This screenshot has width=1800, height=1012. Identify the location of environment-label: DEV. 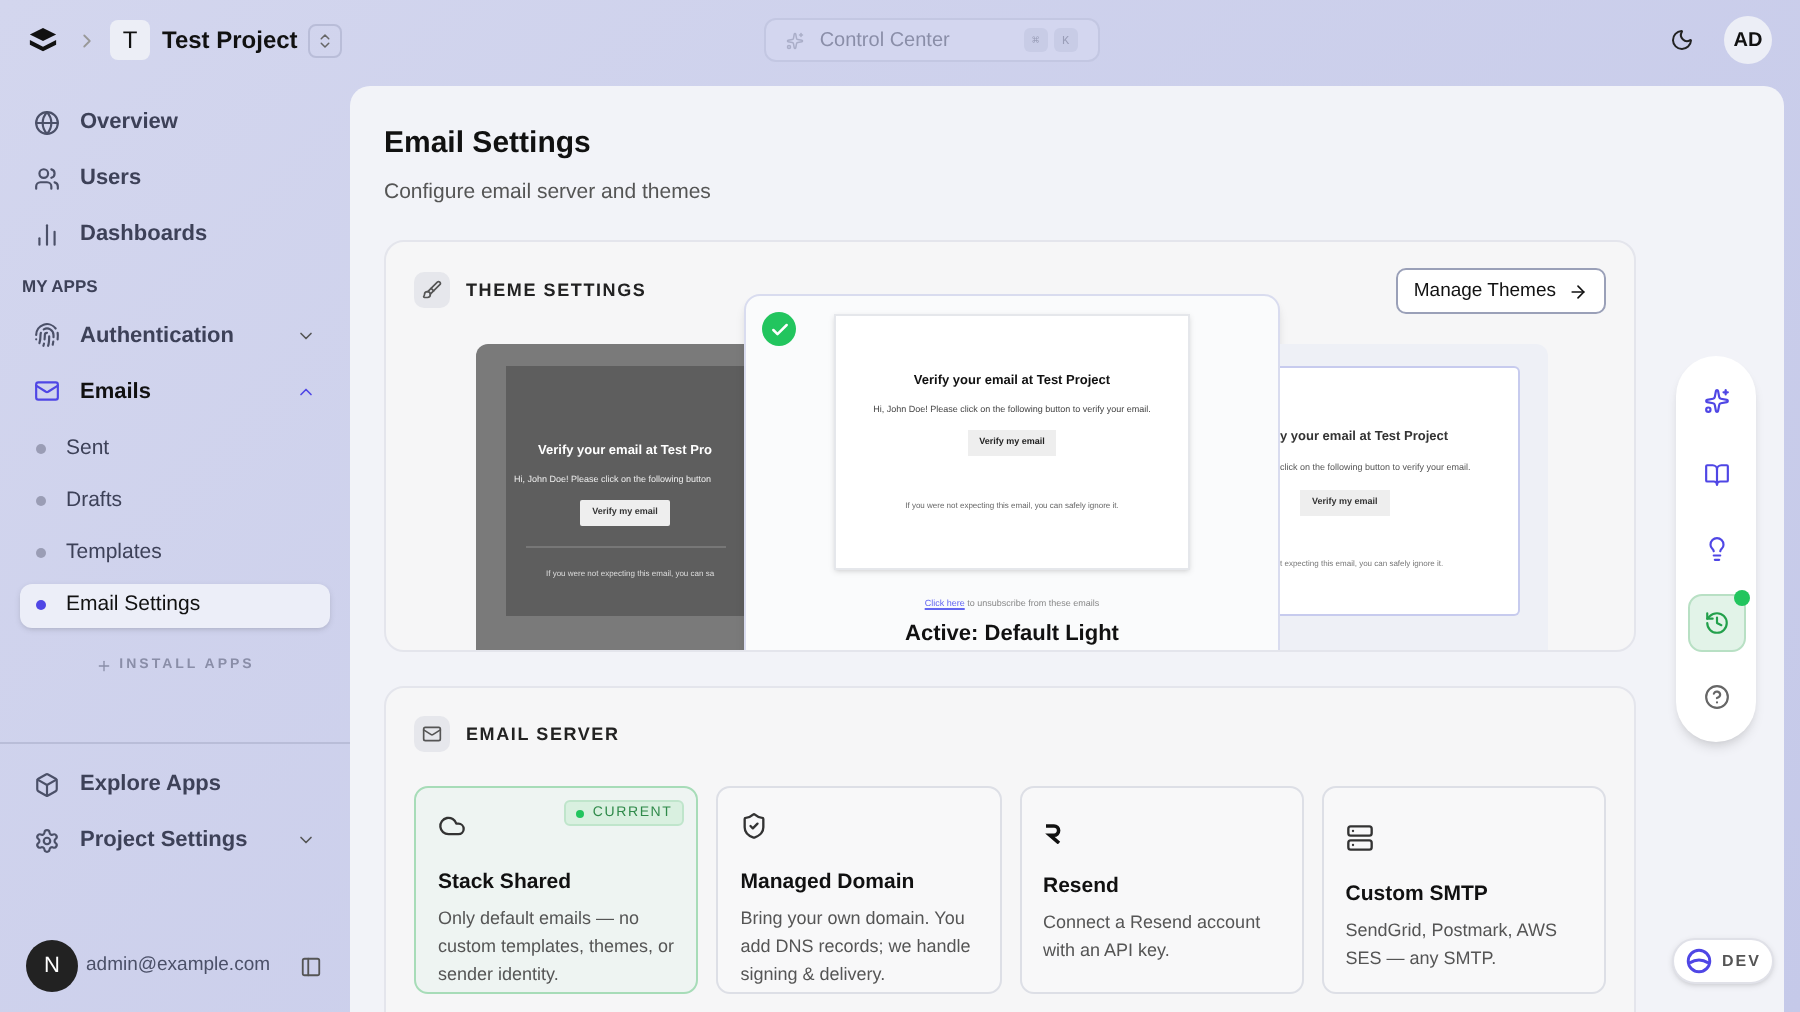
(1741, 961).